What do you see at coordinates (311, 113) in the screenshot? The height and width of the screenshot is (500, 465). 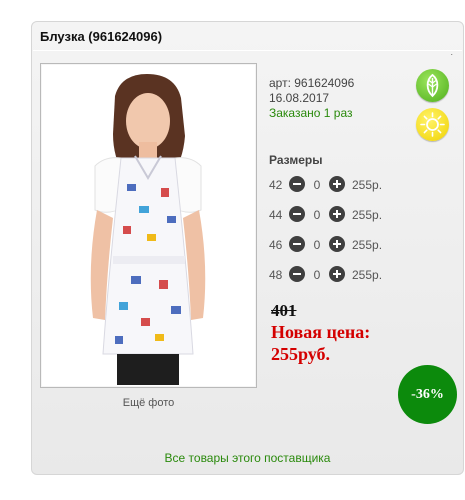 I see `ordered-count: Заказано 1 раз` at bounding box center [311, 113].